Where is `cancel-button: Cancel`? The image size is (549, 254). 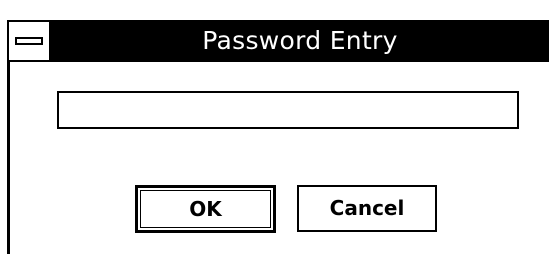
cancel-button: Cancel is located at coordinates (367, 208).